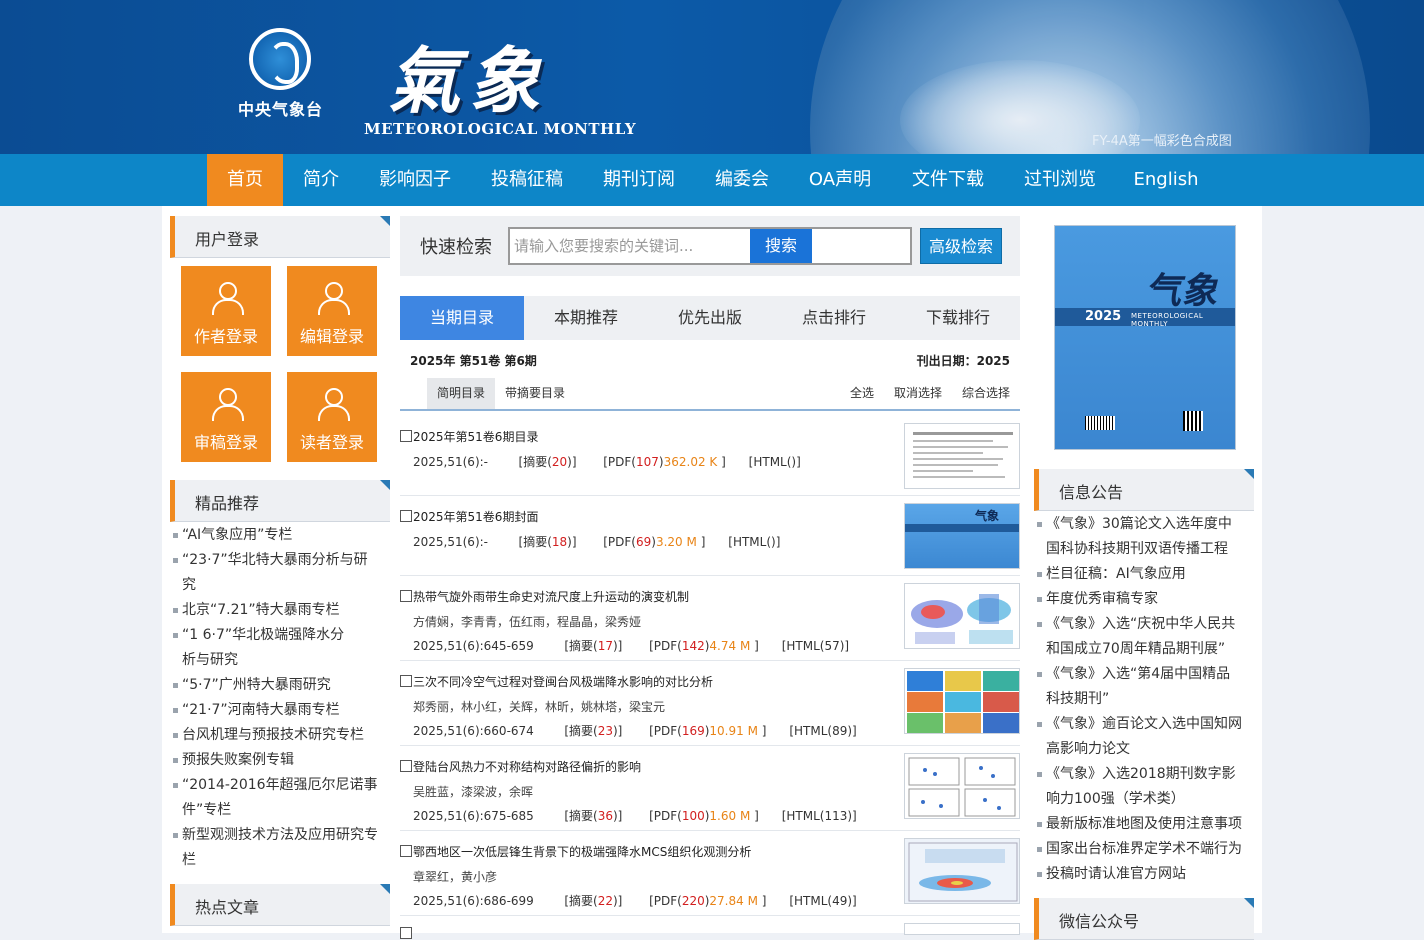 This screenshot has height=940, width=1424. I want to click on article-cite: 2025,51(6):660-674, so click(473, 731).